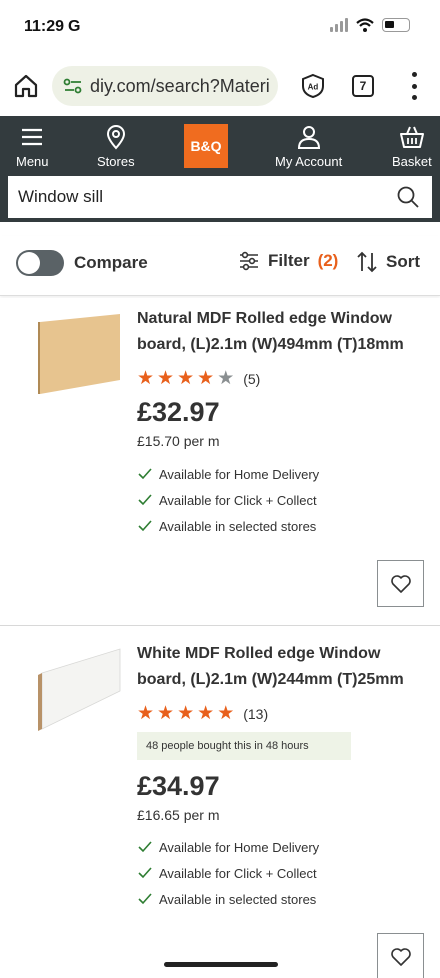 This screenshot has height=978, width=440. I want to click on sliders-icon, so click(249, 261).